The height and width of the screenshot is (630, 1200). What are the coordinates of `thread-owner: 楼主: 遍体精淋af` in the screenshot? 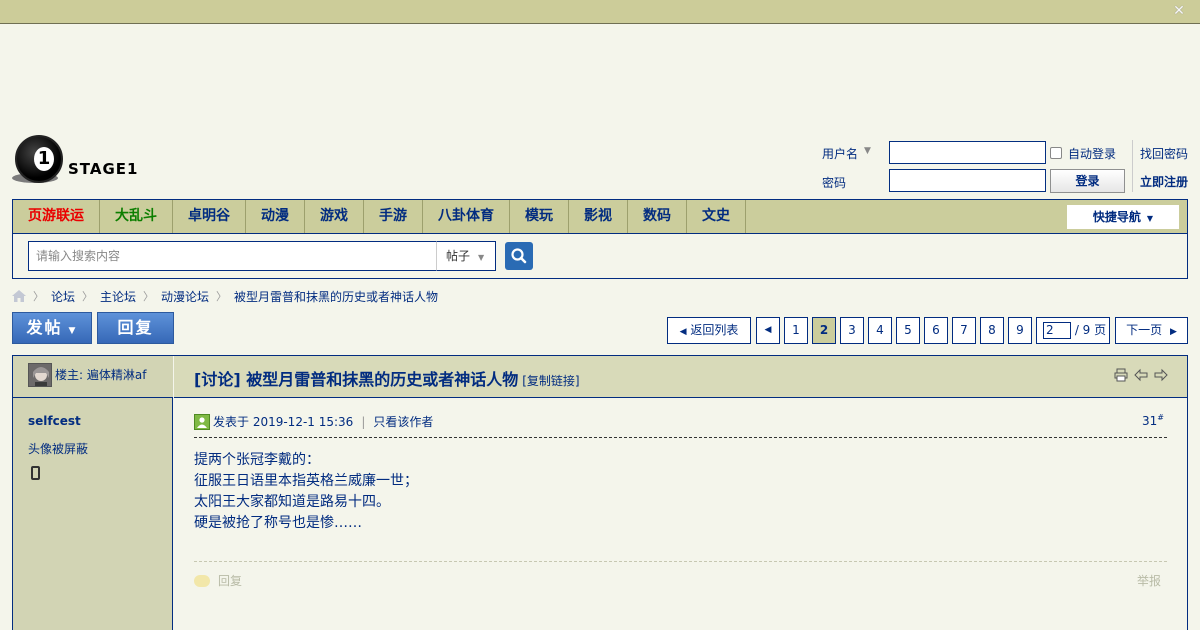 It's located at (100, 374).